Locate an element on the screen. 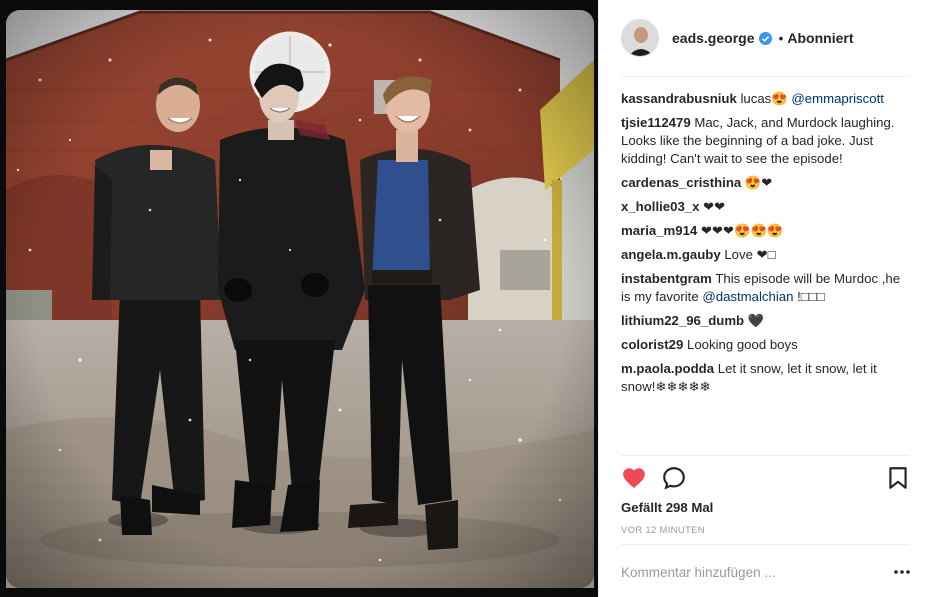 The height and width of the screenshot is (597, 930). comment-item: kassandrabusniuk lucas😍 @emmapriscott is located at coordinates (766, 99).